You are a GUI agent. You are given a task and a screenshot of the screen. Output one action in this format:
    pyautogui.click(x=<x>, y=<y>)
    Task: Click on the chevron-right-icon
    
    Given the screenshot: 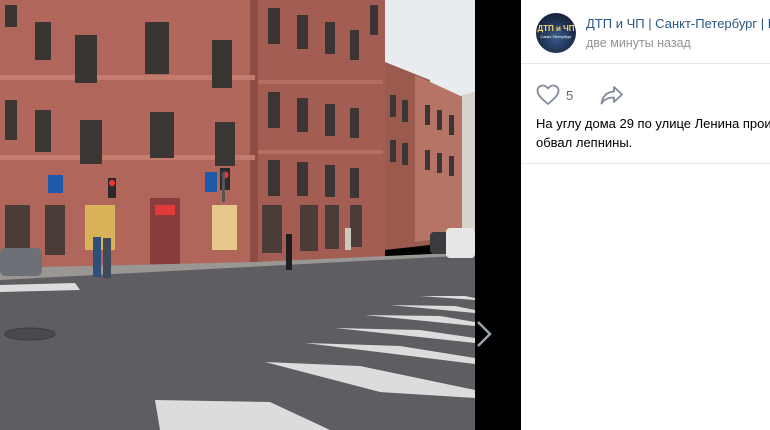 What is the action you would take?
    pyautogui.click(x=484, y=334)
    